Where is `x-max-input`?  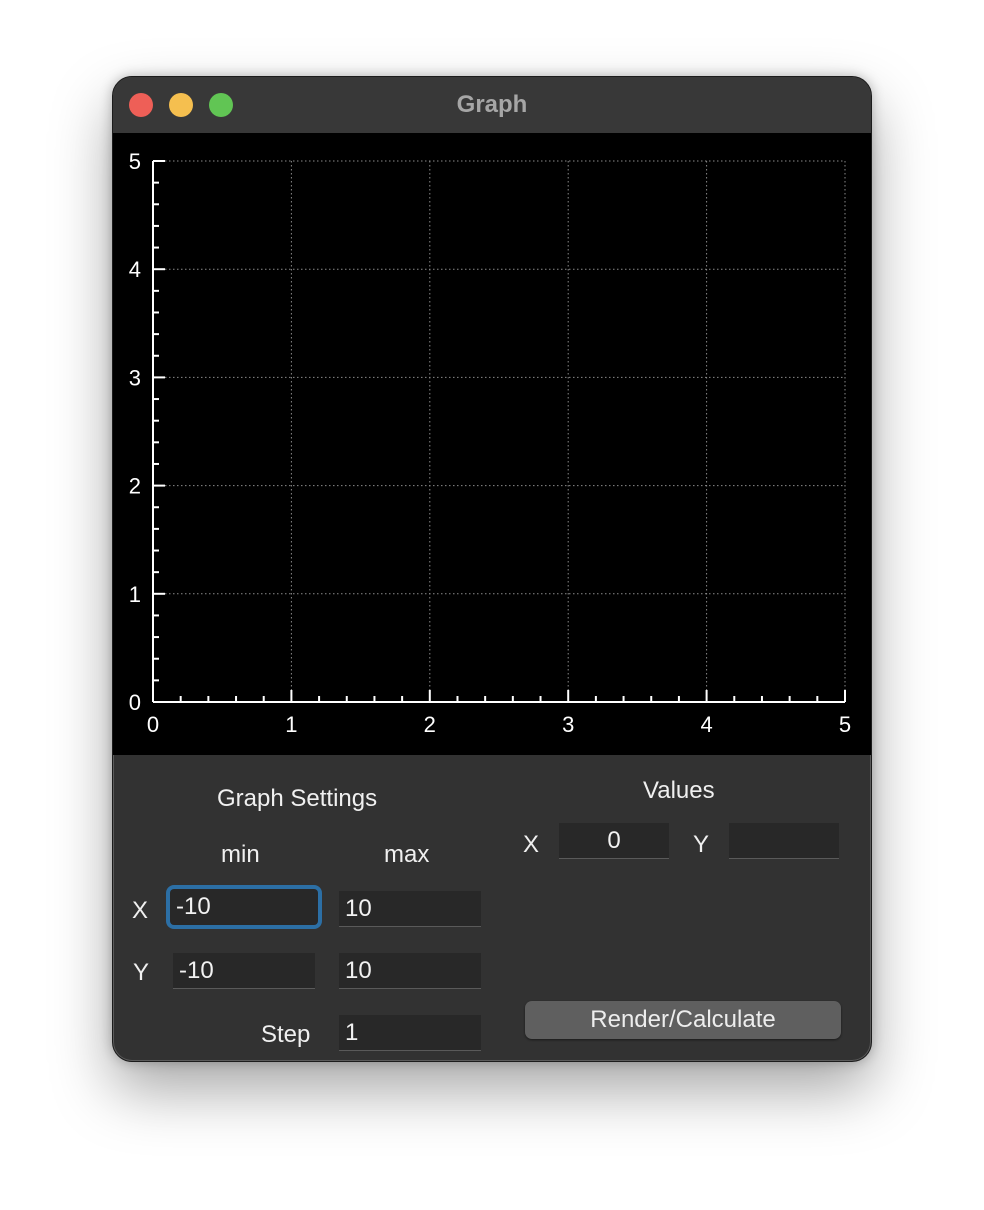
x-max-input is located at coordinates (410, 909).